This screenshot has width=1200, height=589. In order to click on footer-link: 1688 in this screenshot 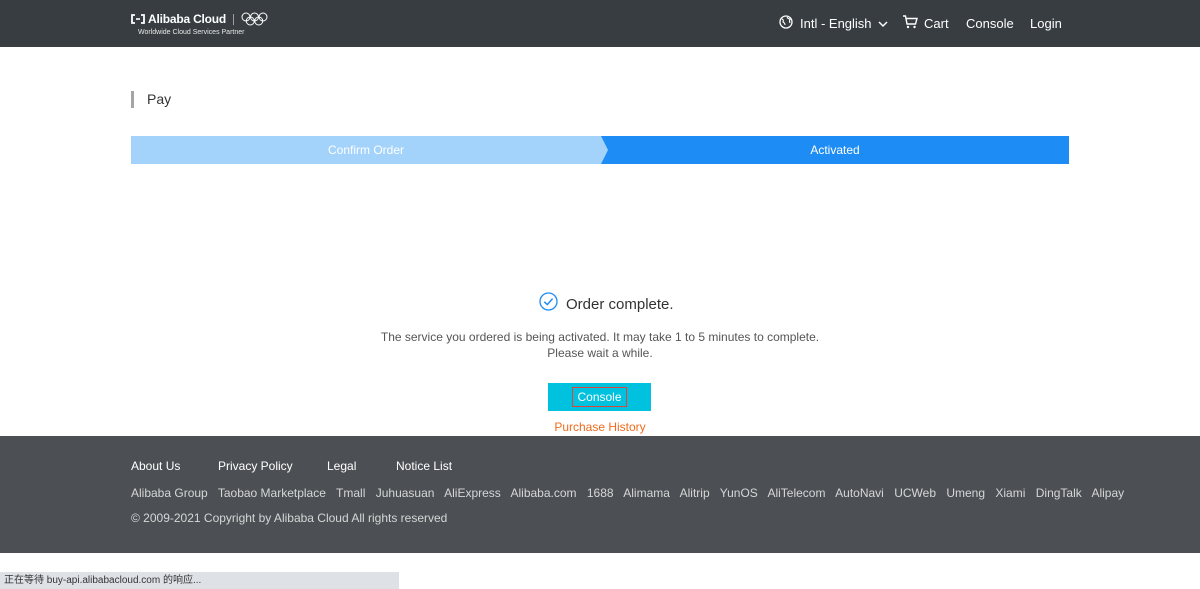, I will do `click(600, 493)`.